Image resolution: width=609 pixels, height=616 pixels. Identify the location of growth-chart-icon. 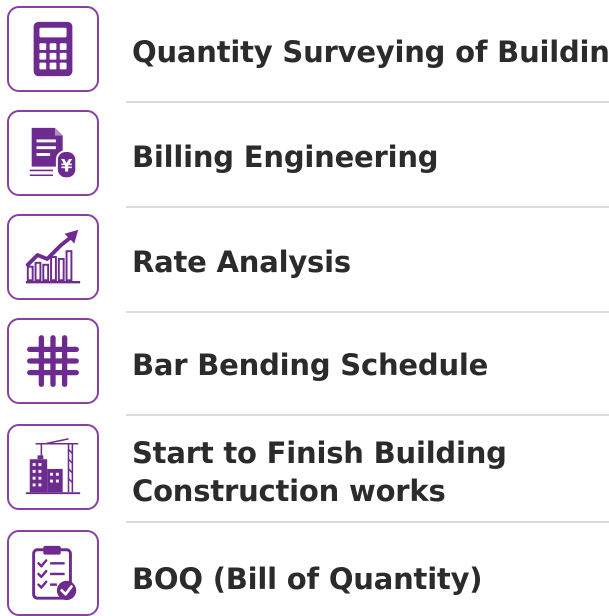
(53, 257).